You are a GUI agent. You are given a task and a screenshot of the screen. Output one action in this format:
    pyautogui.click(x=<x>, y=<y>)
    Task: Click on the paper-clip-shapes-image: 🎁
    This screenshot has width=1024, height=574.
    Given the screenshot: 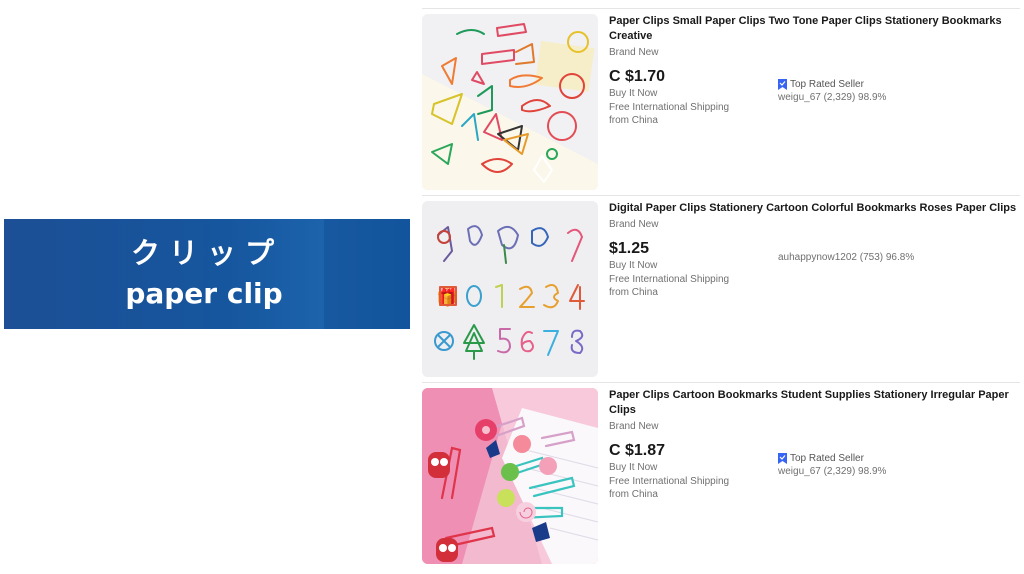 What is the action you would take?
    pyautogui.click(x=510, y=289)
    